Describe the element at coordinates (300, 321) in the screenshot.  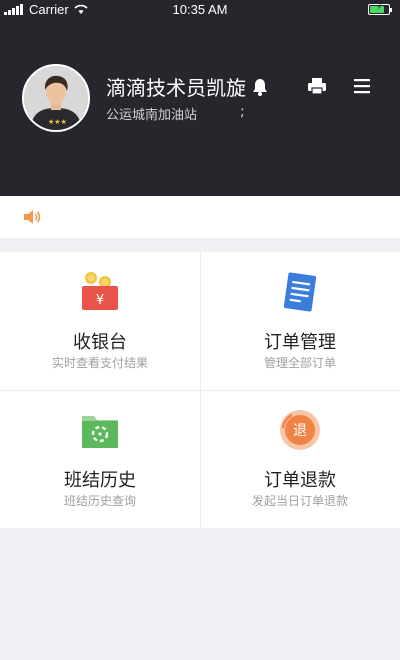
I see `tile-order-management: 订单管理 管理全部订单` at that location.